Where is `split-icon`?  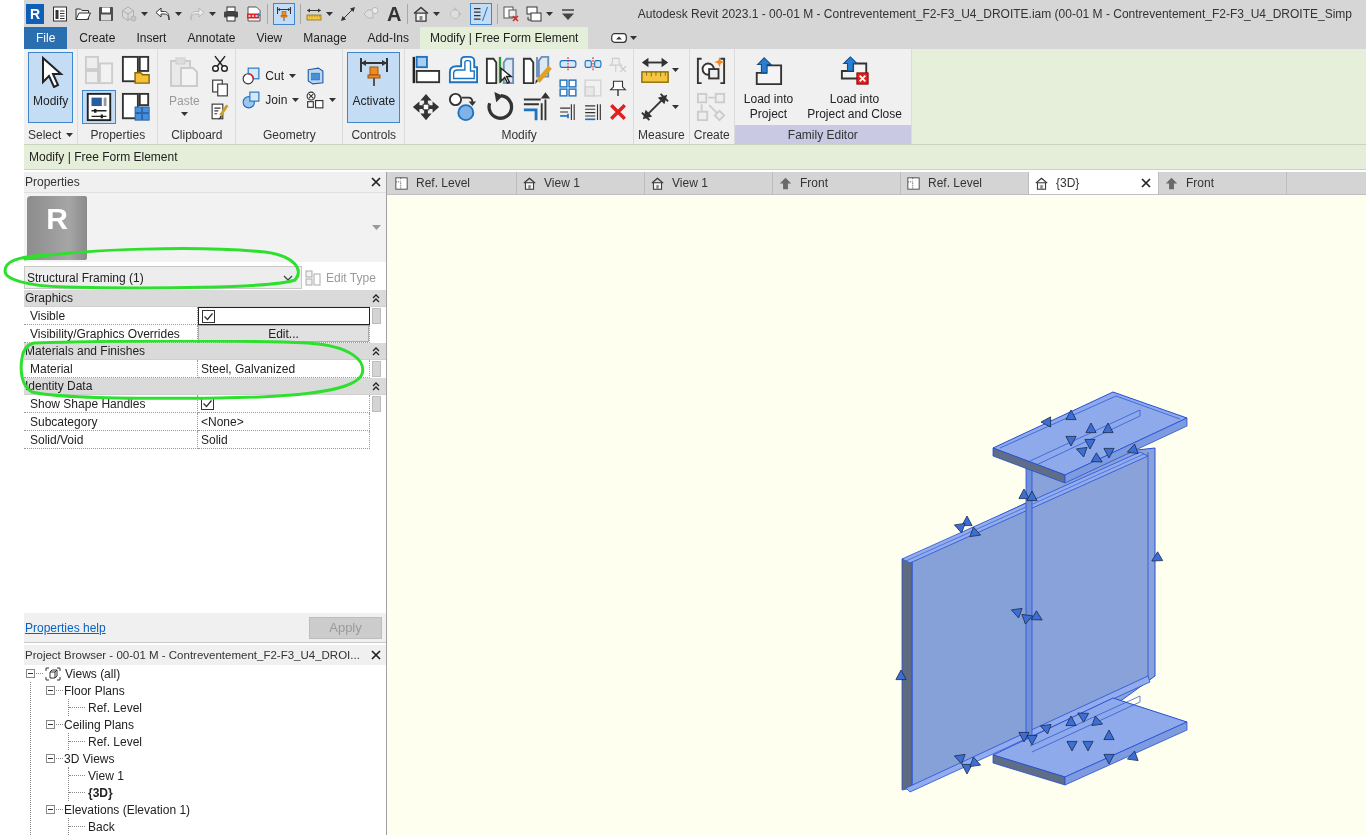
split-icon is located at coordinates (568, 64).